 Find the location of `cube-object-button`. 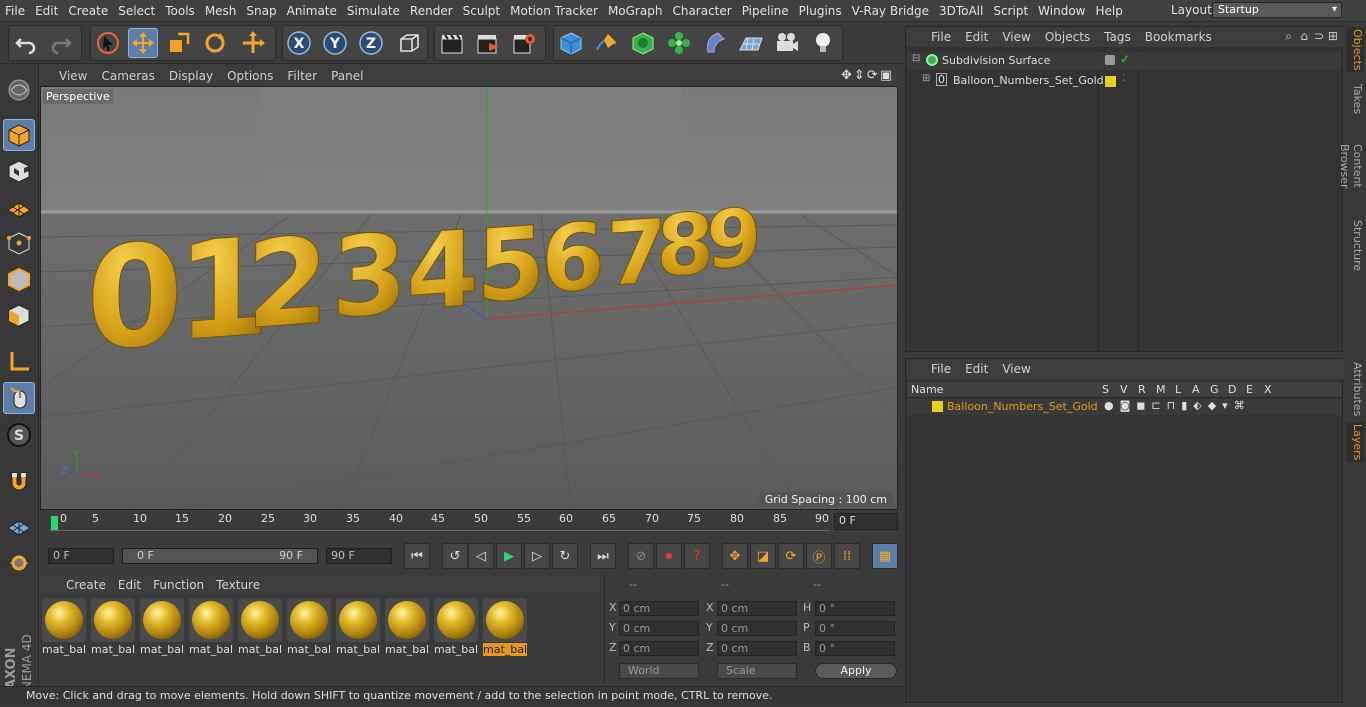

cube-object-button is located at coordinates (571, 43).